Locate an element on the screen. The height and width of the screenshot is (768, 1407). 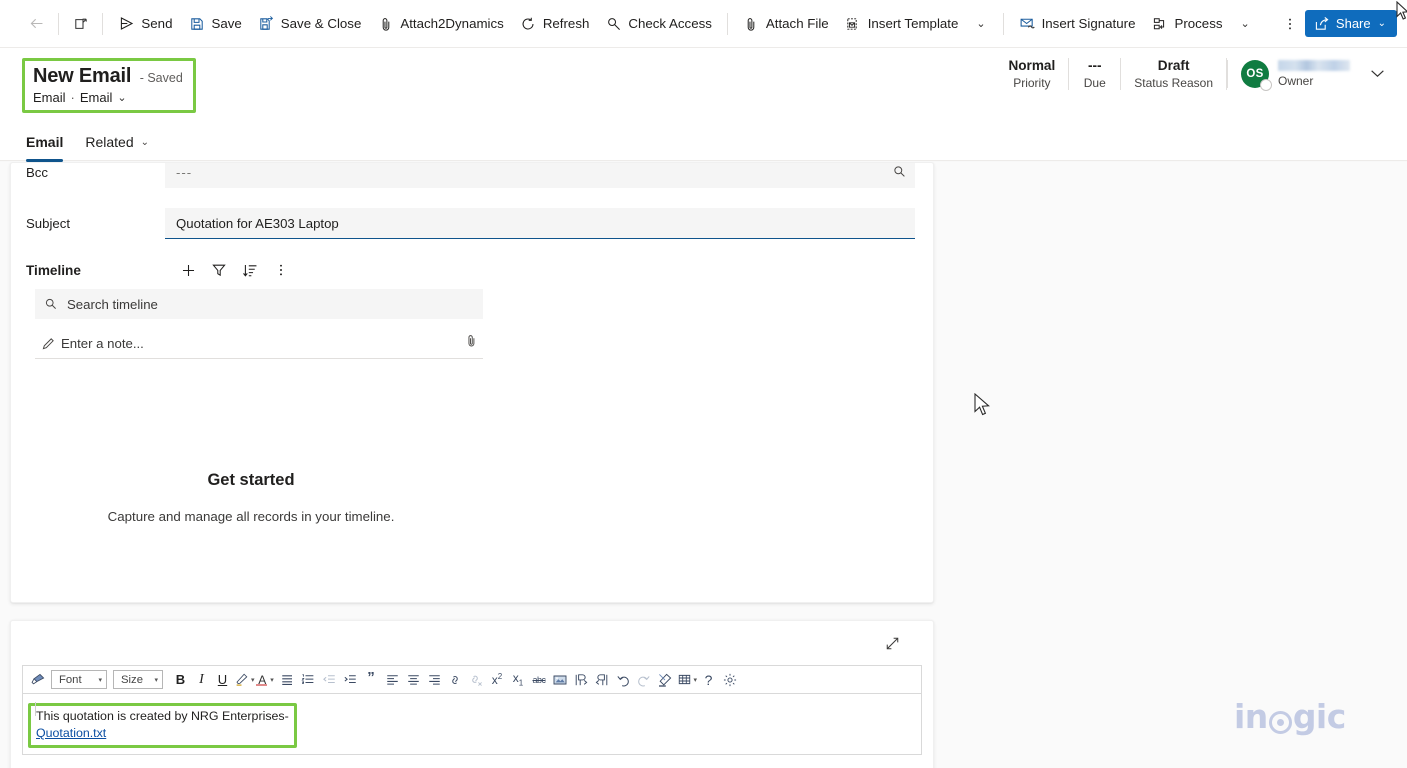
attach-file-label: Attach File is located at coordinates (797, 23).